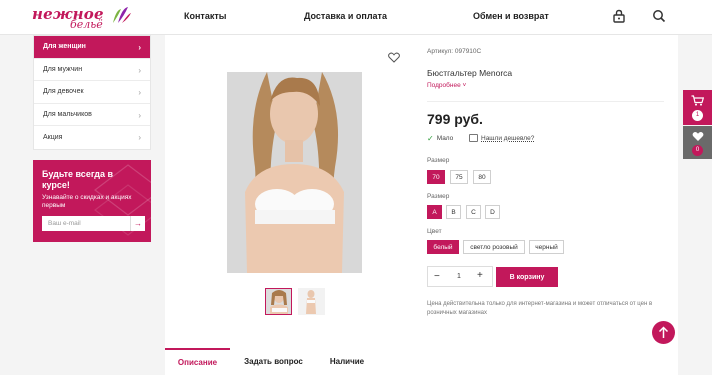  I want to click on favorites-count-badge: 0, so click(697, 150).